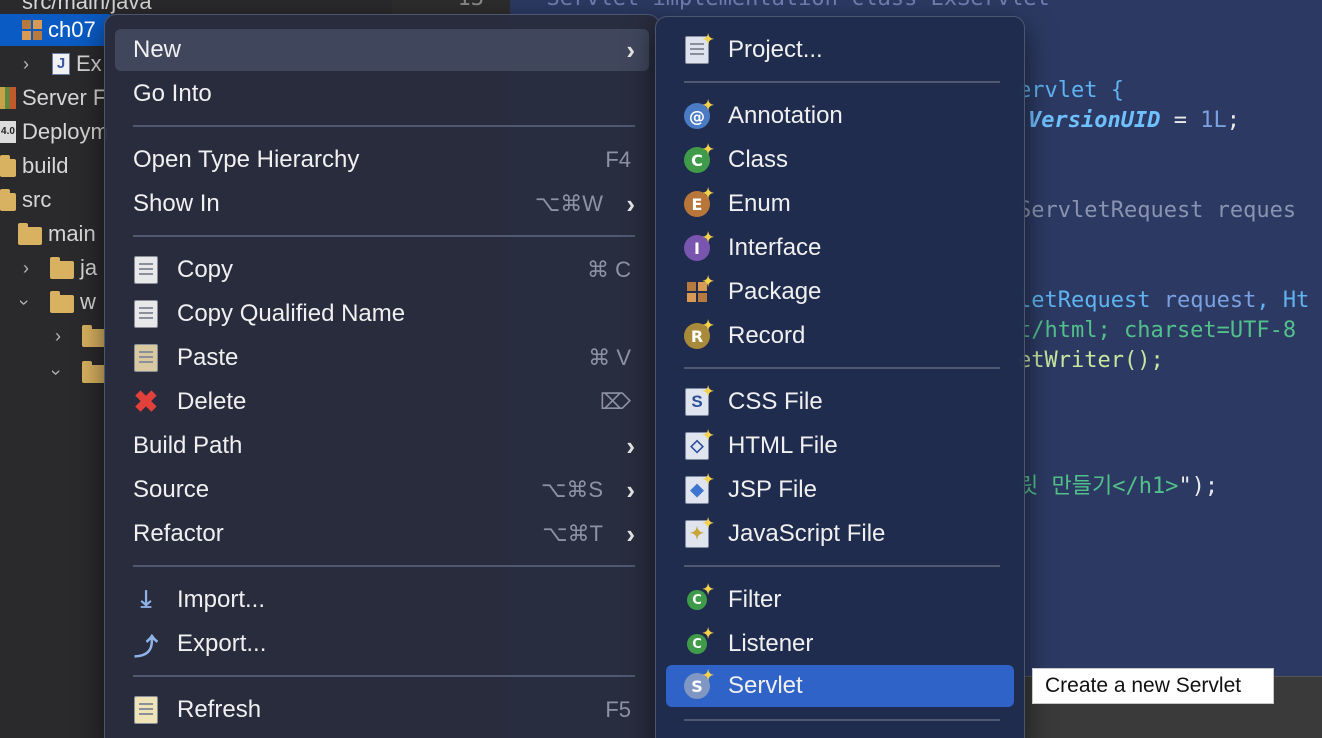 The height and width of the screenshot is (738, 1322). What do you see at coordinates (698, 158) in the screenshot?
I see `class-icon: C ✦` at bounding box center [698, 158].